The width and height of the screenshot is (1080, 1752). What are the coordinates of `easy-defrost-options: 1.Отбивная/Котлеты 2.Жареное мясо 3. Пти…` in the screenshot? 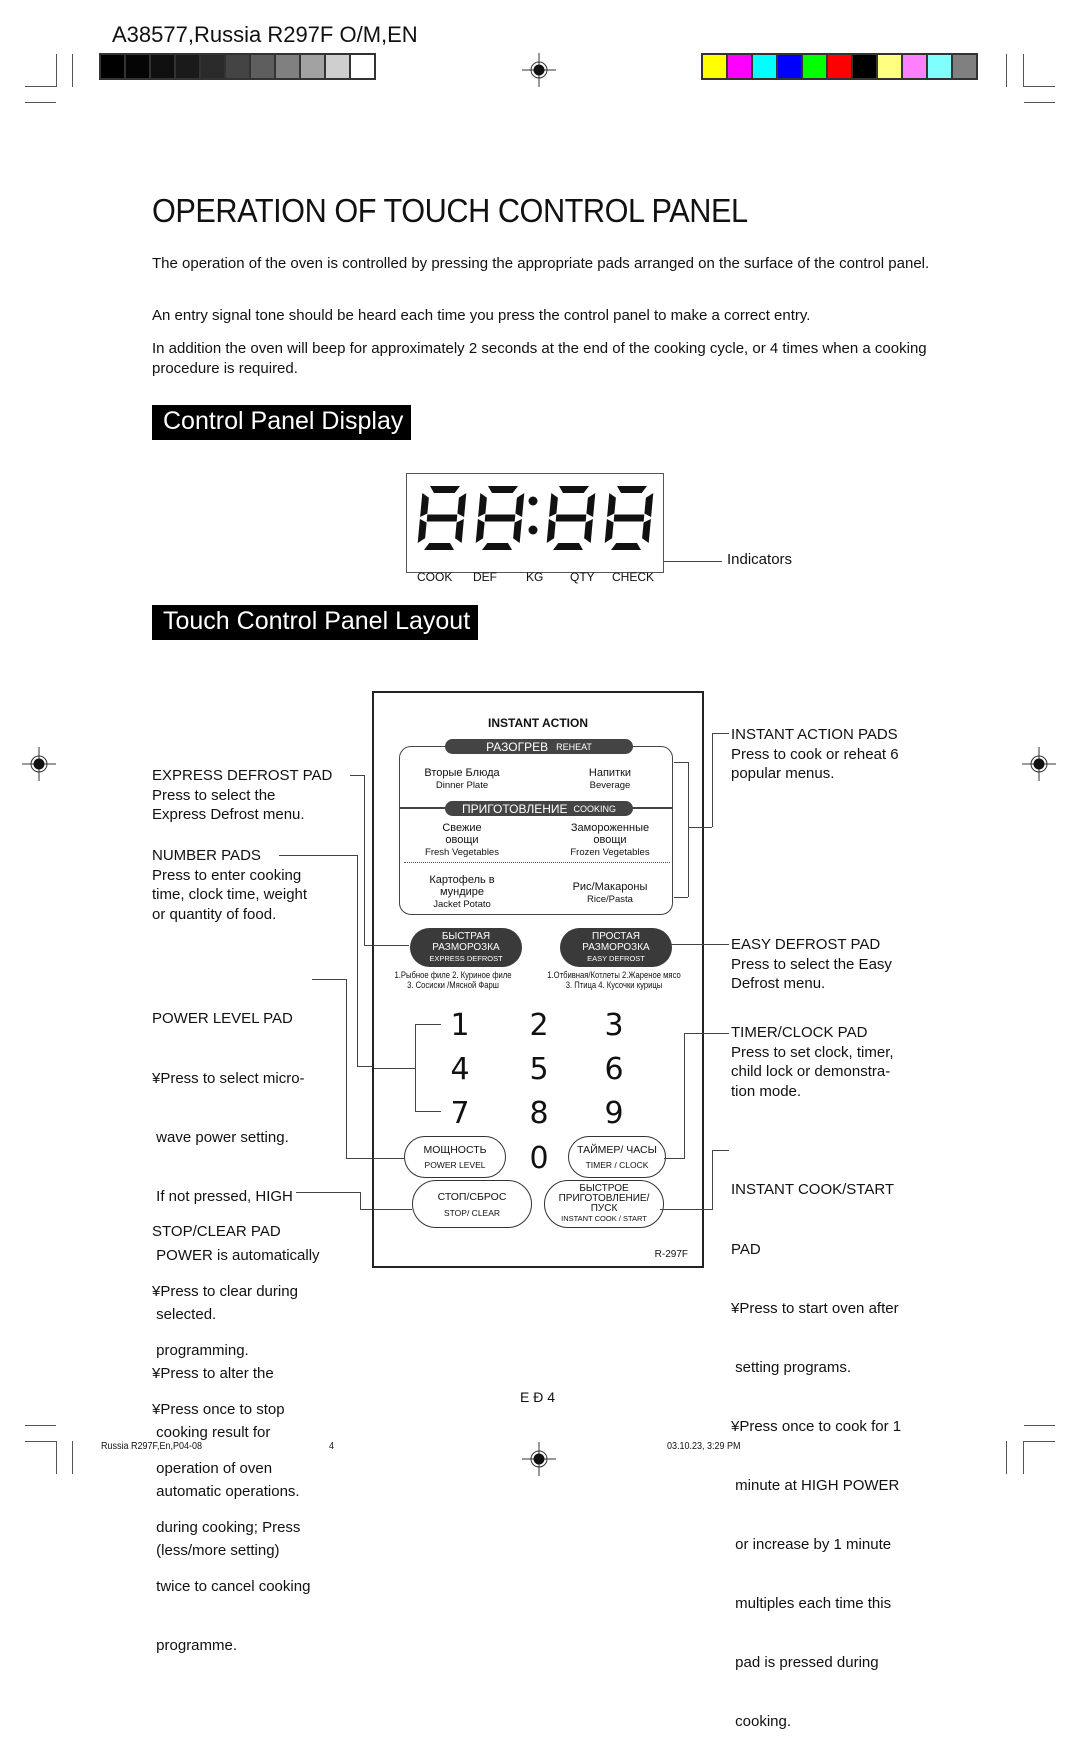 It's located at (614, 980).